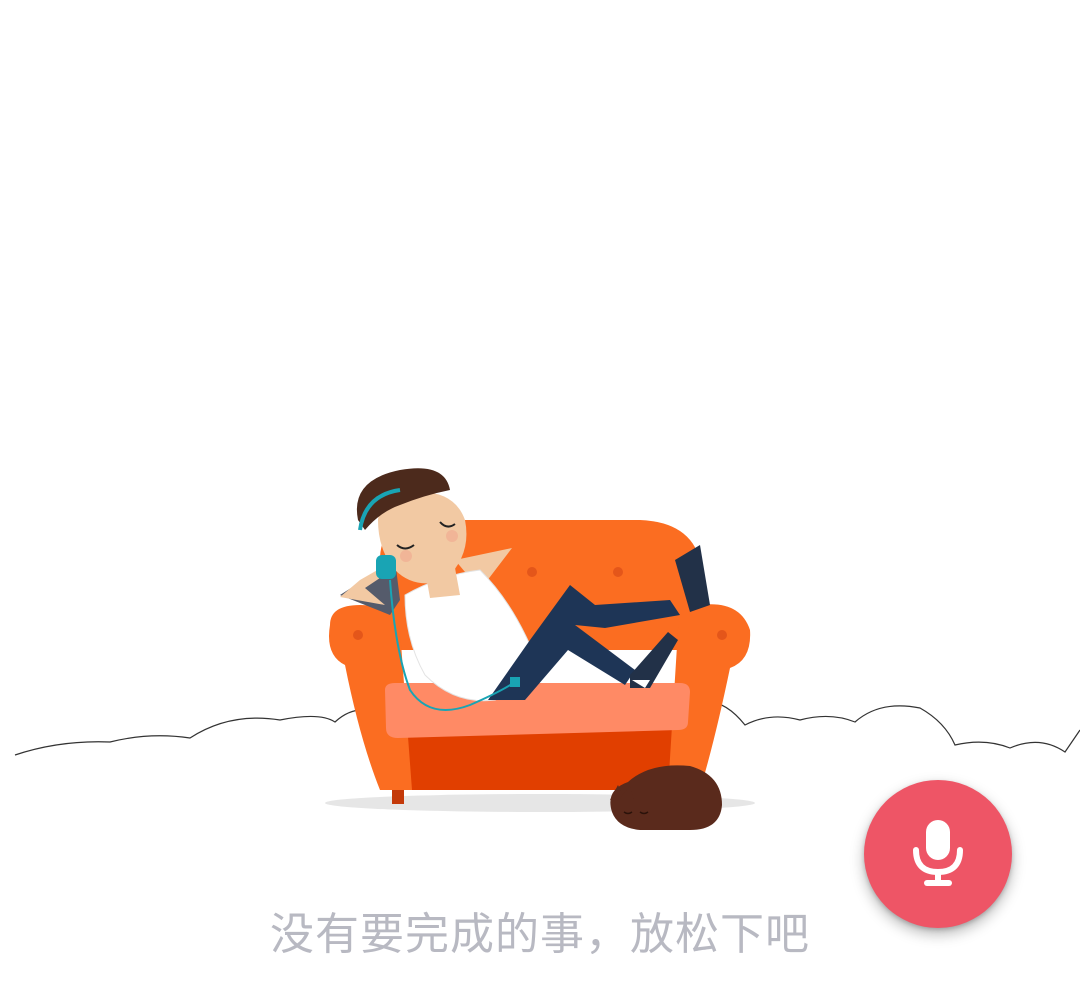 The height and width of the screenshot is (1000, 1080). I want to click on microphone-icon, so click(938, 853).